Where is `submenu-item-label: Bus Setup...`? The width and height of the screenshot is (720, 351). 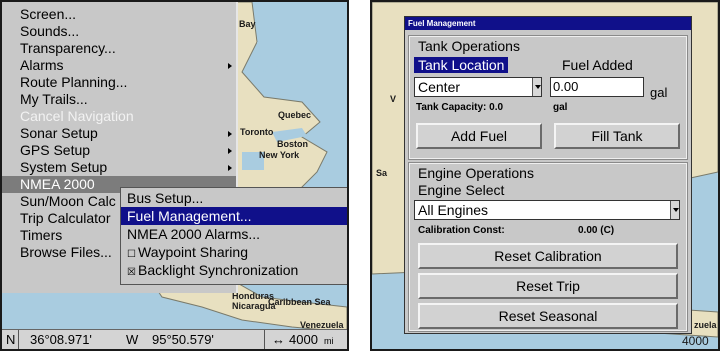 submenu-item-label: Bus Setup... is located at coordinates (165, 198).